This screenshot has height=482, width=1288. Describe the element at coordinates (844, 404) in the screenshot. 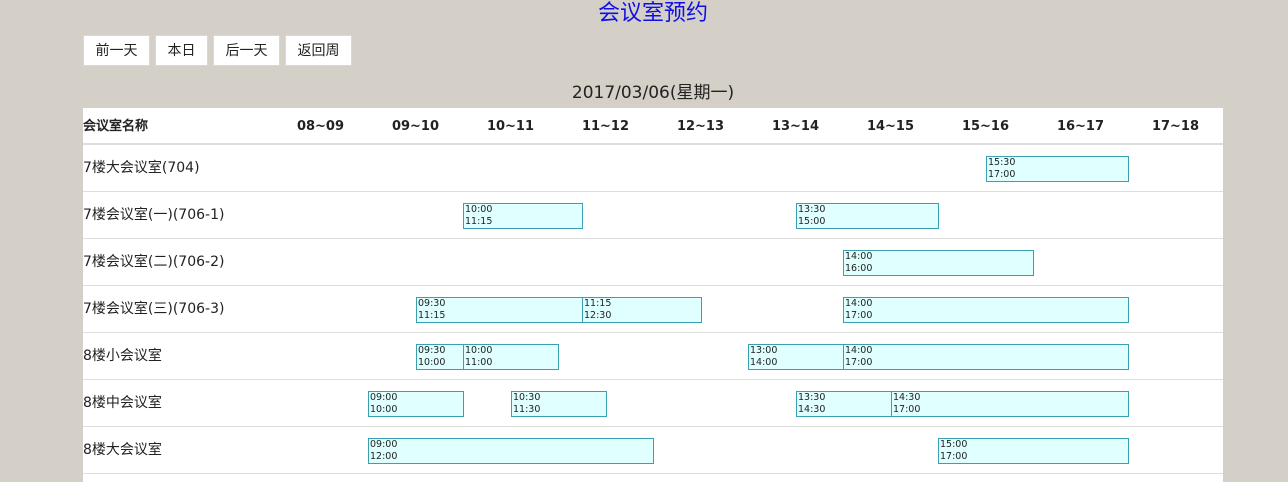

I see `booking-block: 13:30 14:30` at that location.